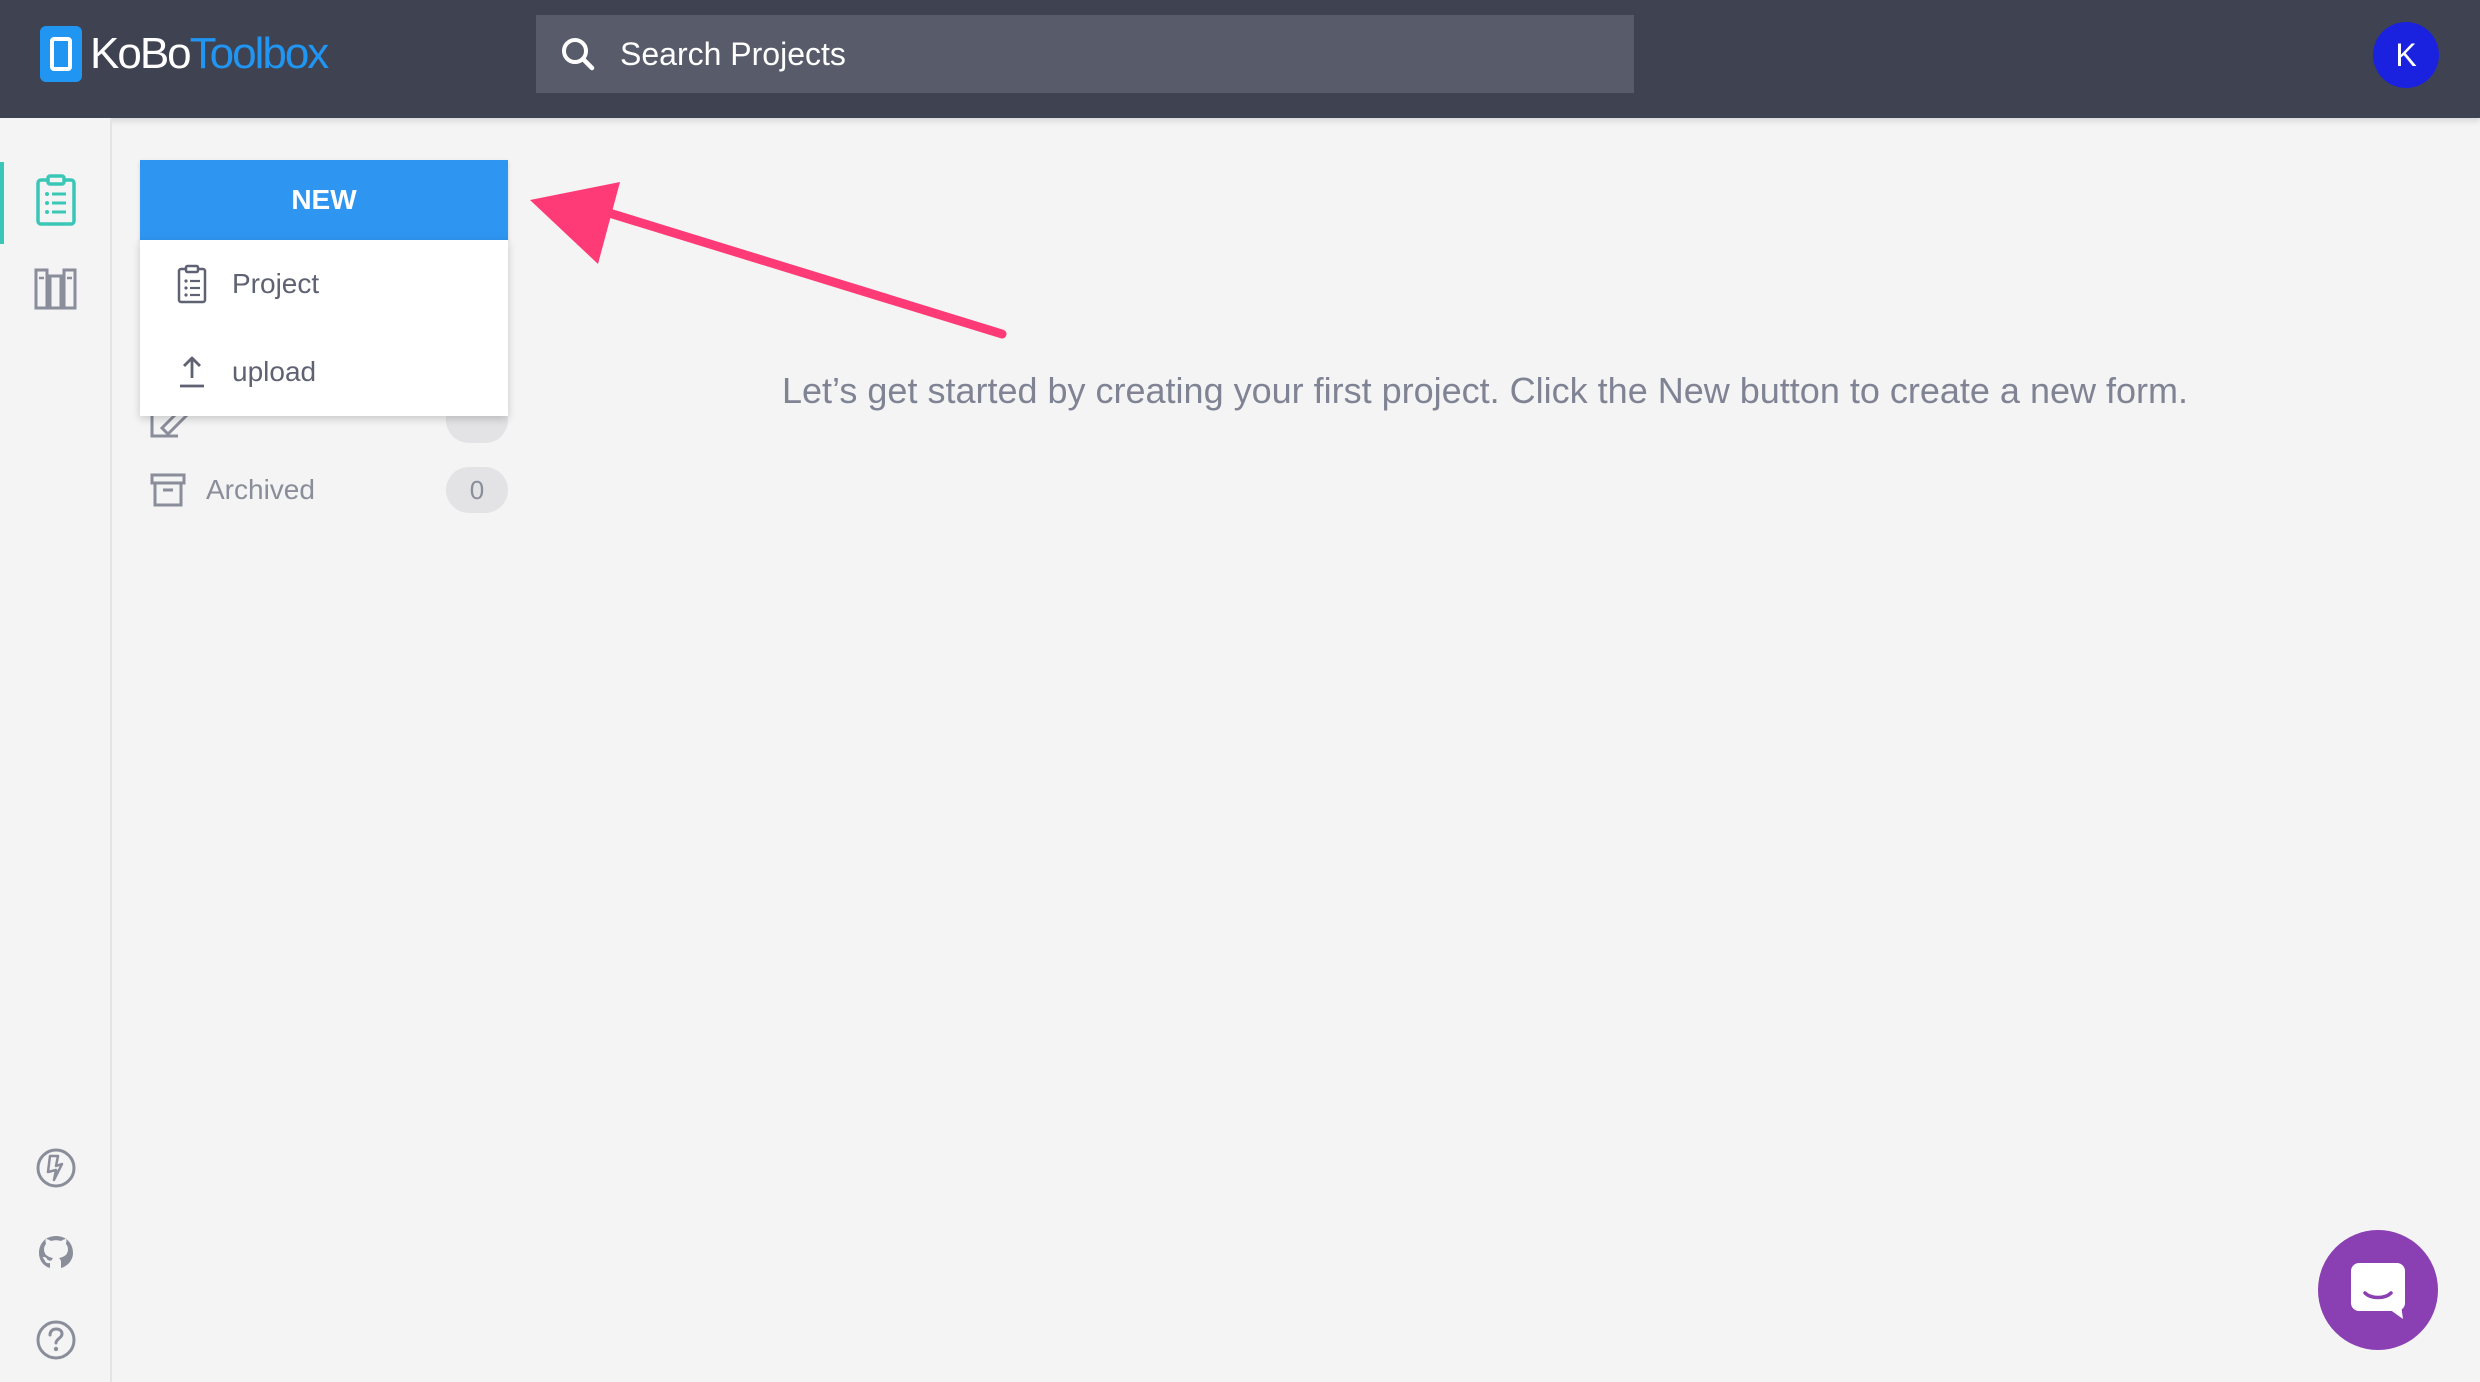 Image resolution: width=2480 pixels, height=1382 pixels. I want to click on upload-icon, so click(192, 372).